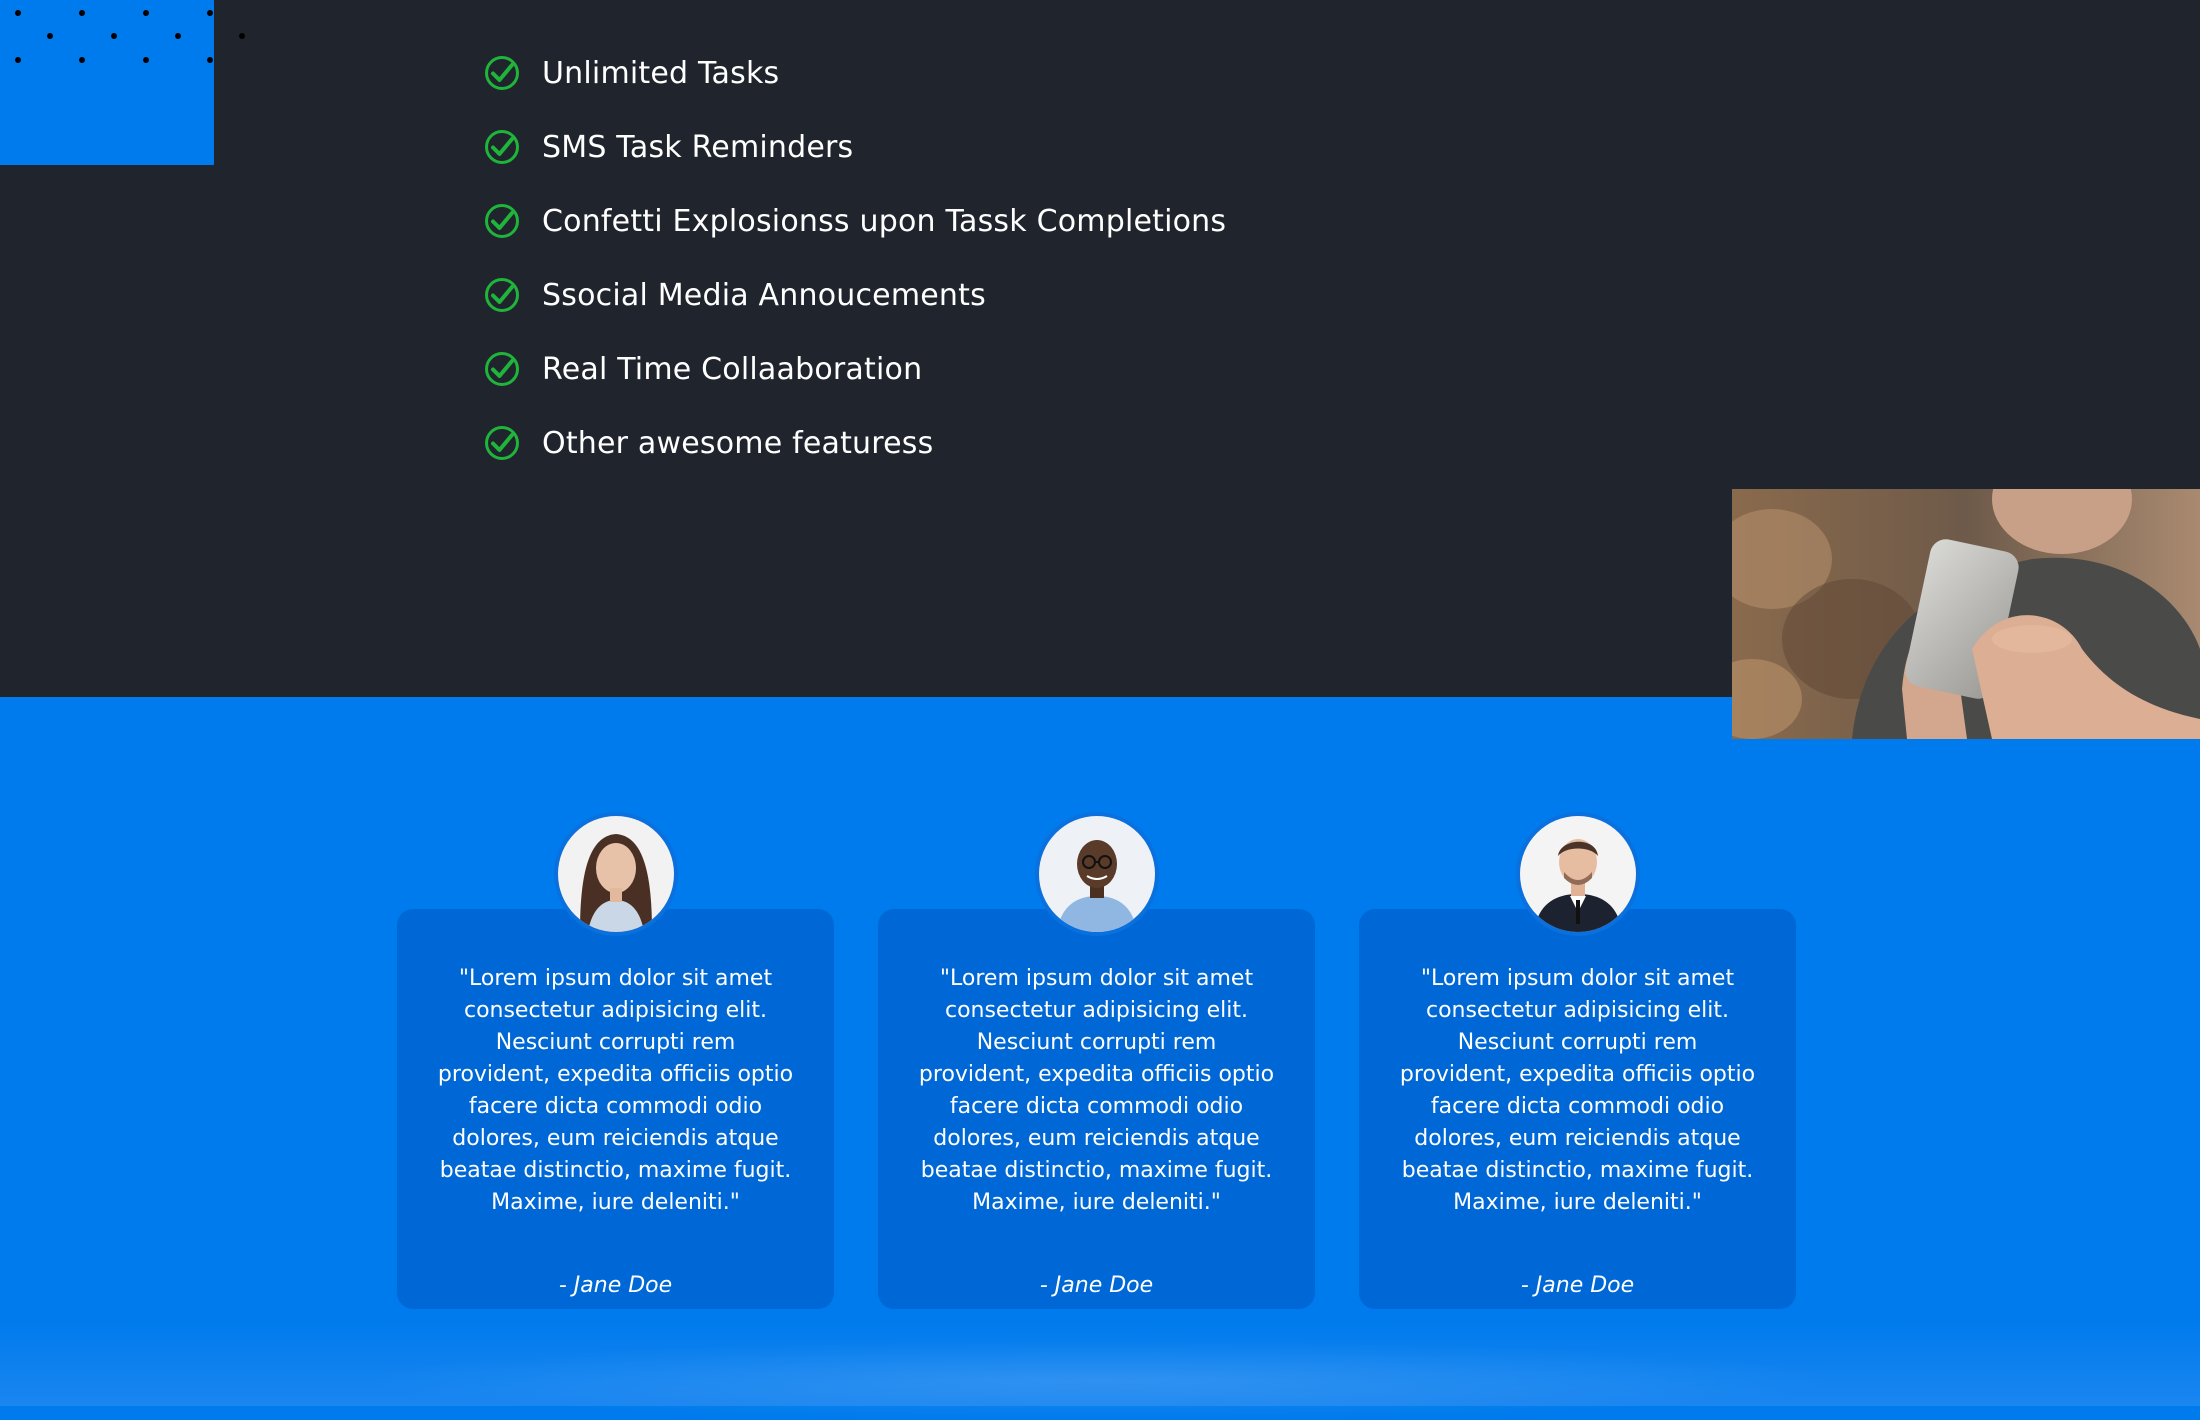 The height and width of the screenshot is (1420, 2200). I want to click on feature-item: Unlimited Tasks, so click(855, 73).